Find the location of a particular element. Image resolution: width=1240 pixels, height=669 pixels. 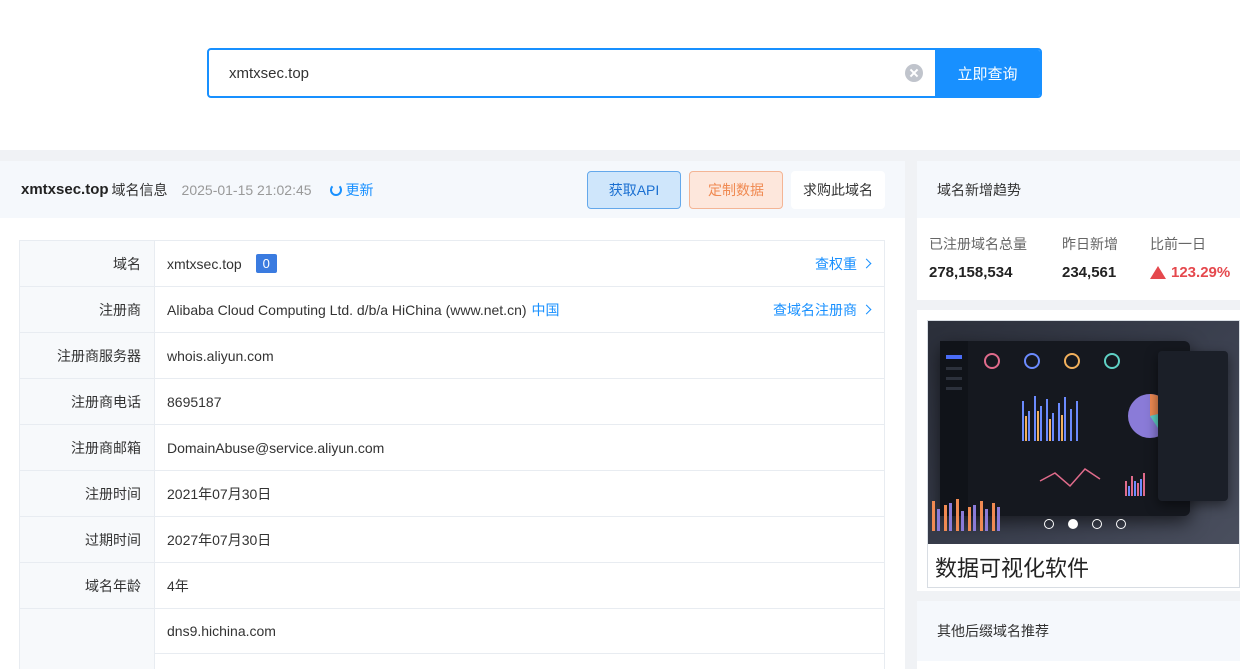

dns-server is located at coordinates (519, 661).